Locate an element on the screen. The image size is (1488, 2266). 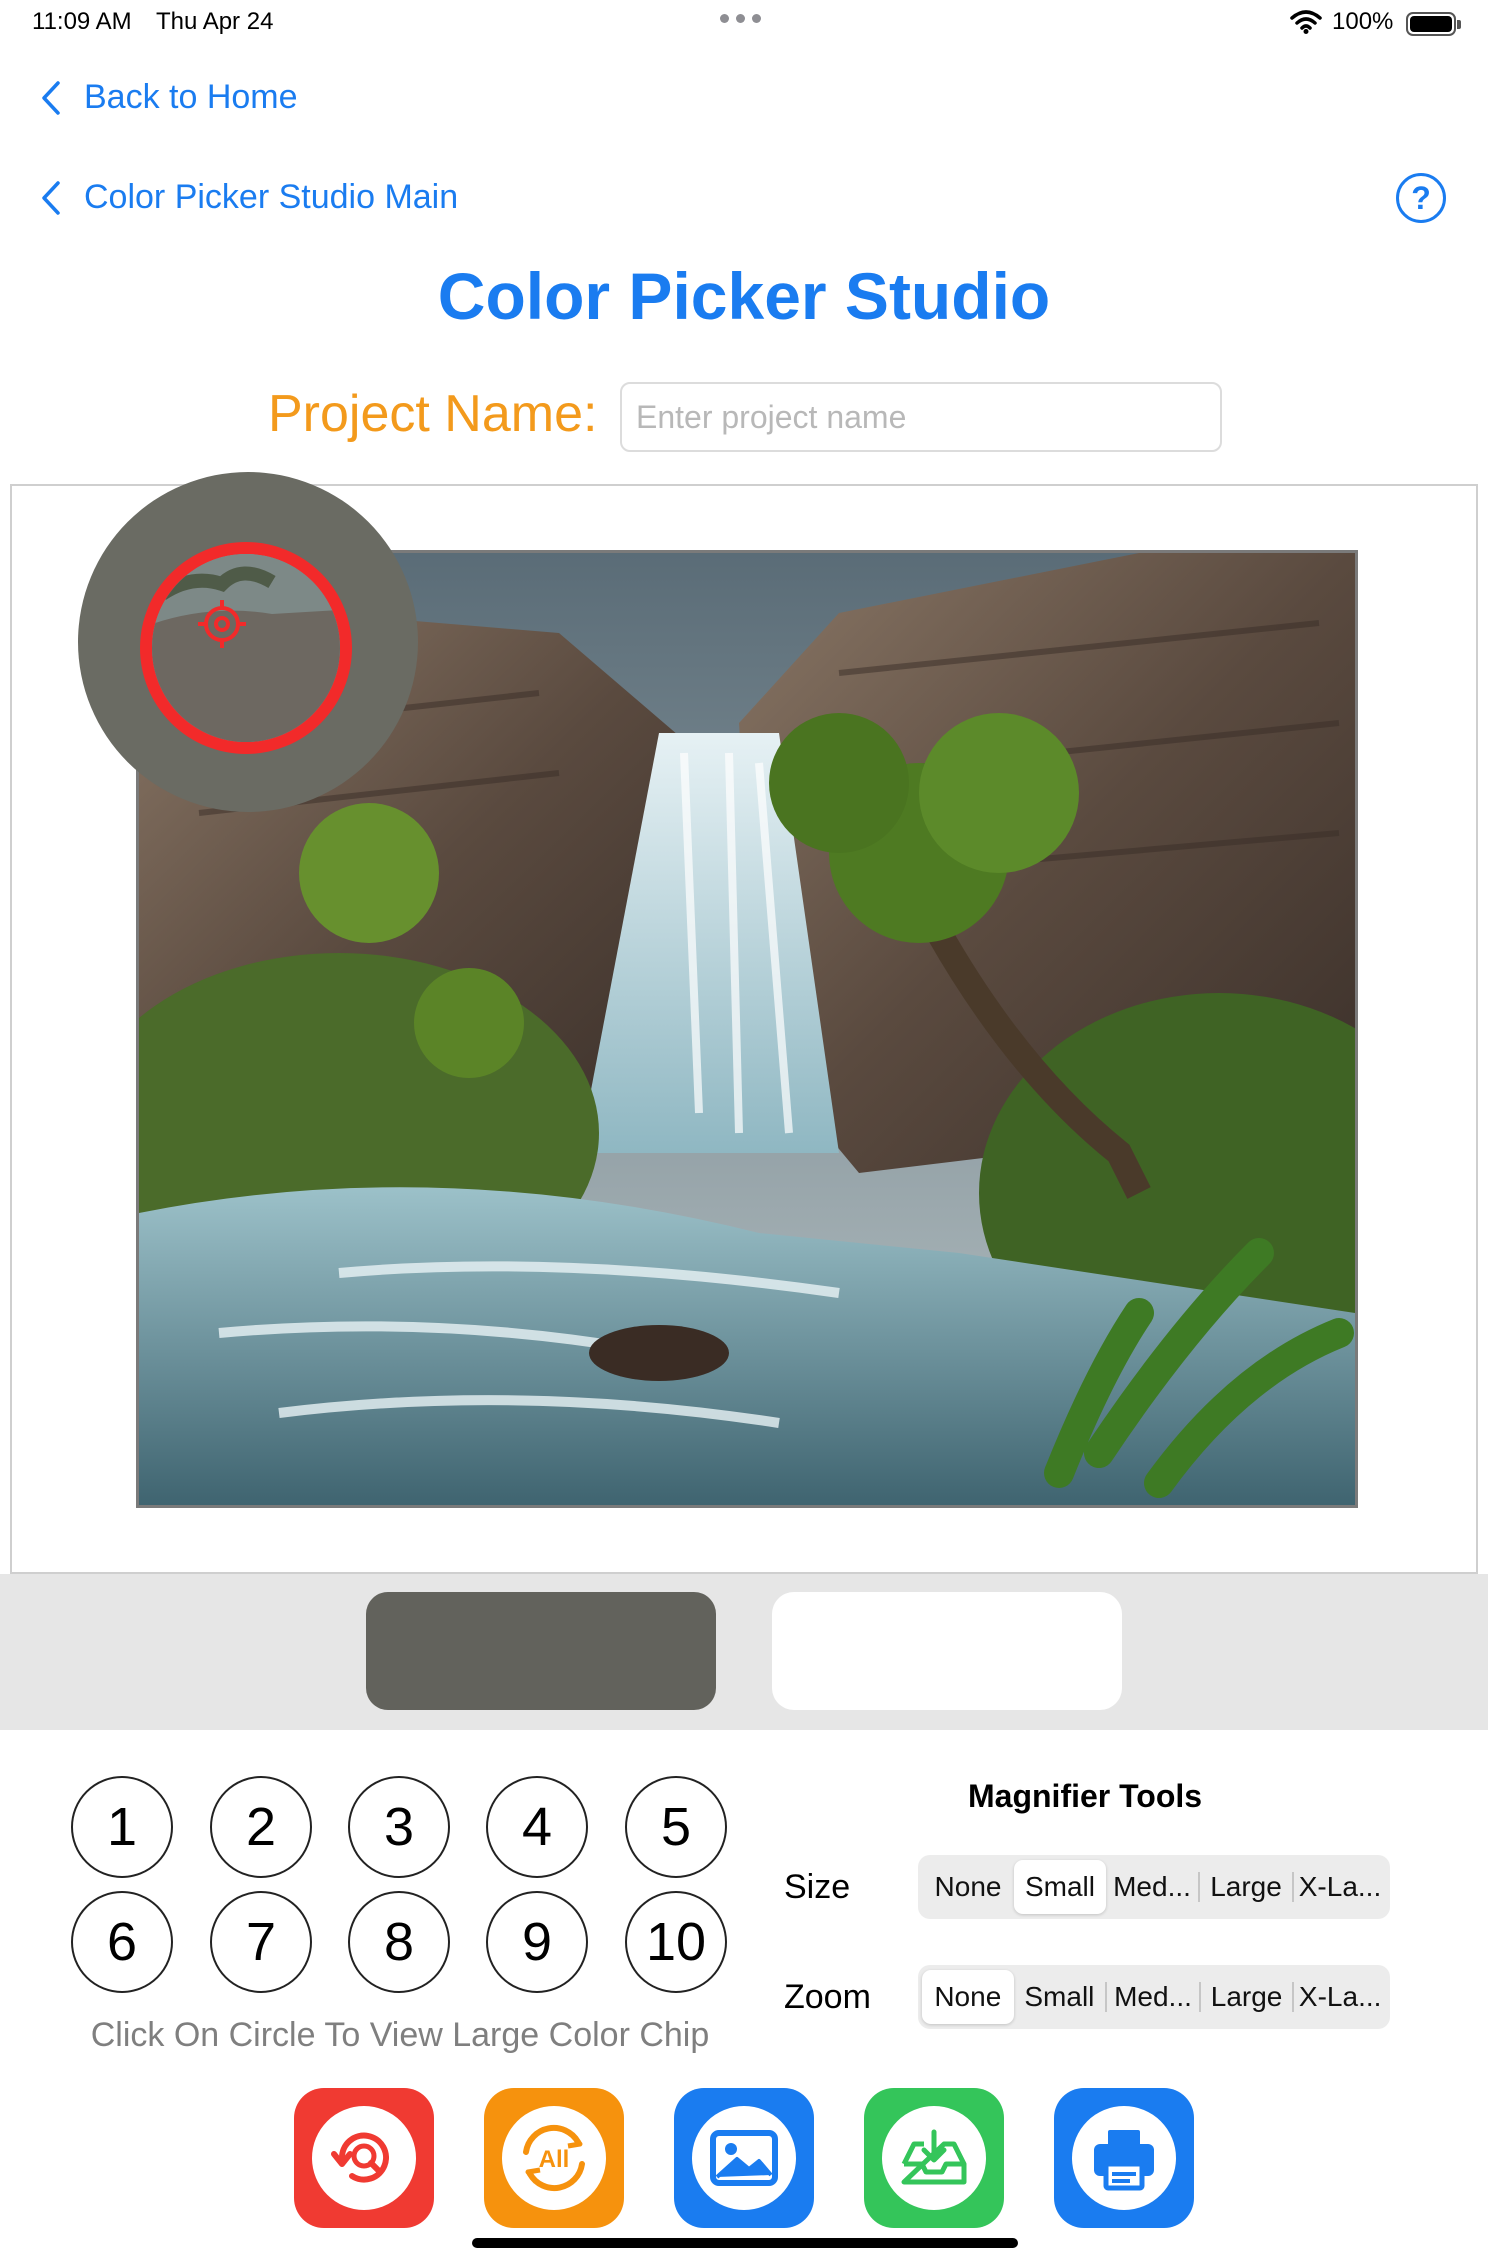
wifi-icon is located at coordinates (1306, 22).